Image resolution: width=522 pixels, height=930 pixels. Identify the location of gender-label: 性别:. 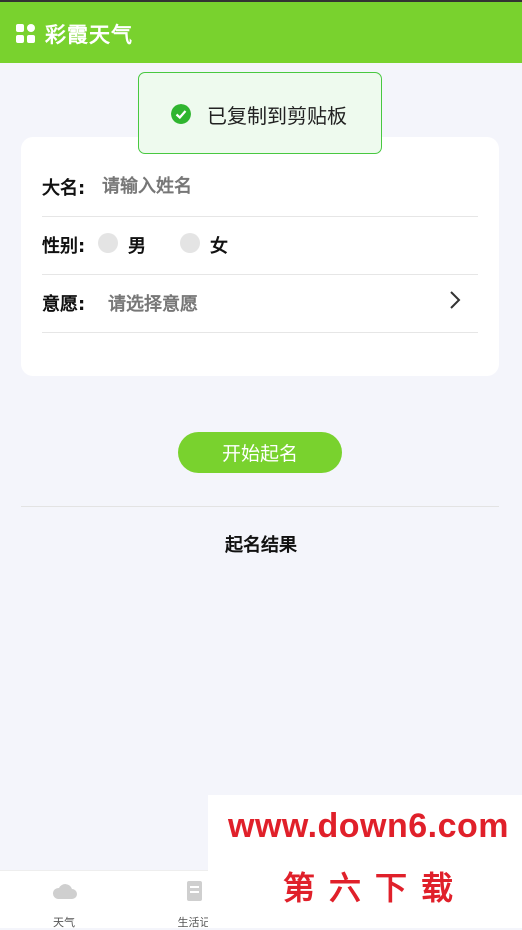
(64, 246).